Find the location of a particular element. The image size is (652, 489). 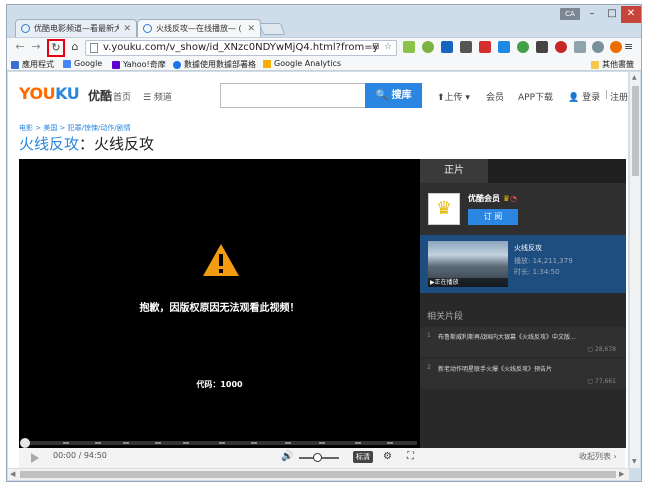

play-icon is located at coordinates (35, 458).